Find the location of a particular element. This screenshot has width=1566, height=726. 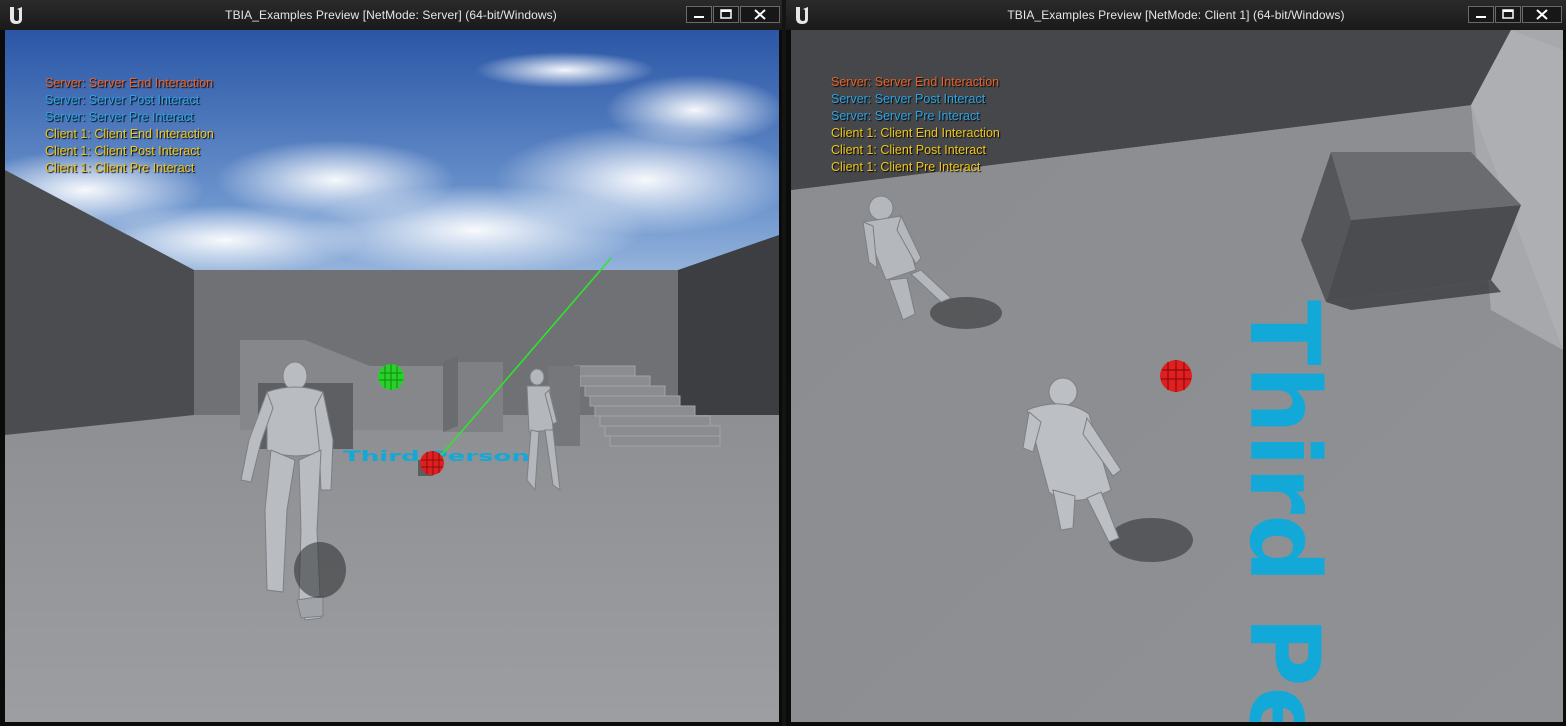

player-shadow is located at coordinates (320, 570).